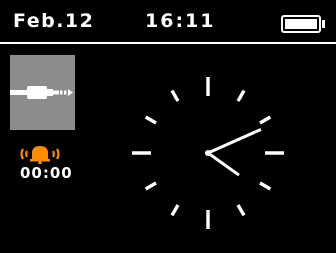 This screenshot has width=336, height=253. What do you see at coordinates (180, 21) in the screenshot?
I see `time-label: 16:11` at bounding box center [180, 21].